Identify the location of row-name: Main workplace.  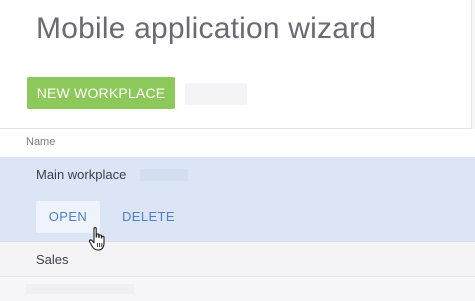
(81, 174).